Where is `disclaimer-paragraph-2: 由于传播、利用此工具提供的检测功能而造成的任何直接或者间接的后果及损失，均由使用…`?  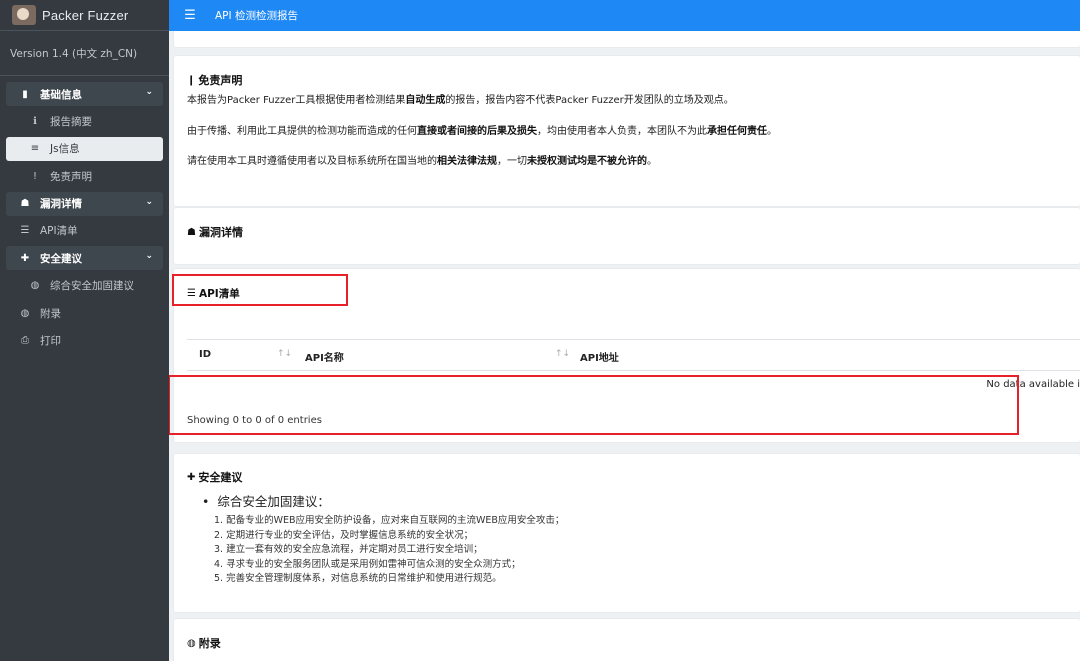 disclaimer-paragraph-2: 由于传播、利用此工具提供的检测功能而造成的任何直接或者间接的后果及损失，均由使用… is located at coordinates (482, 132).